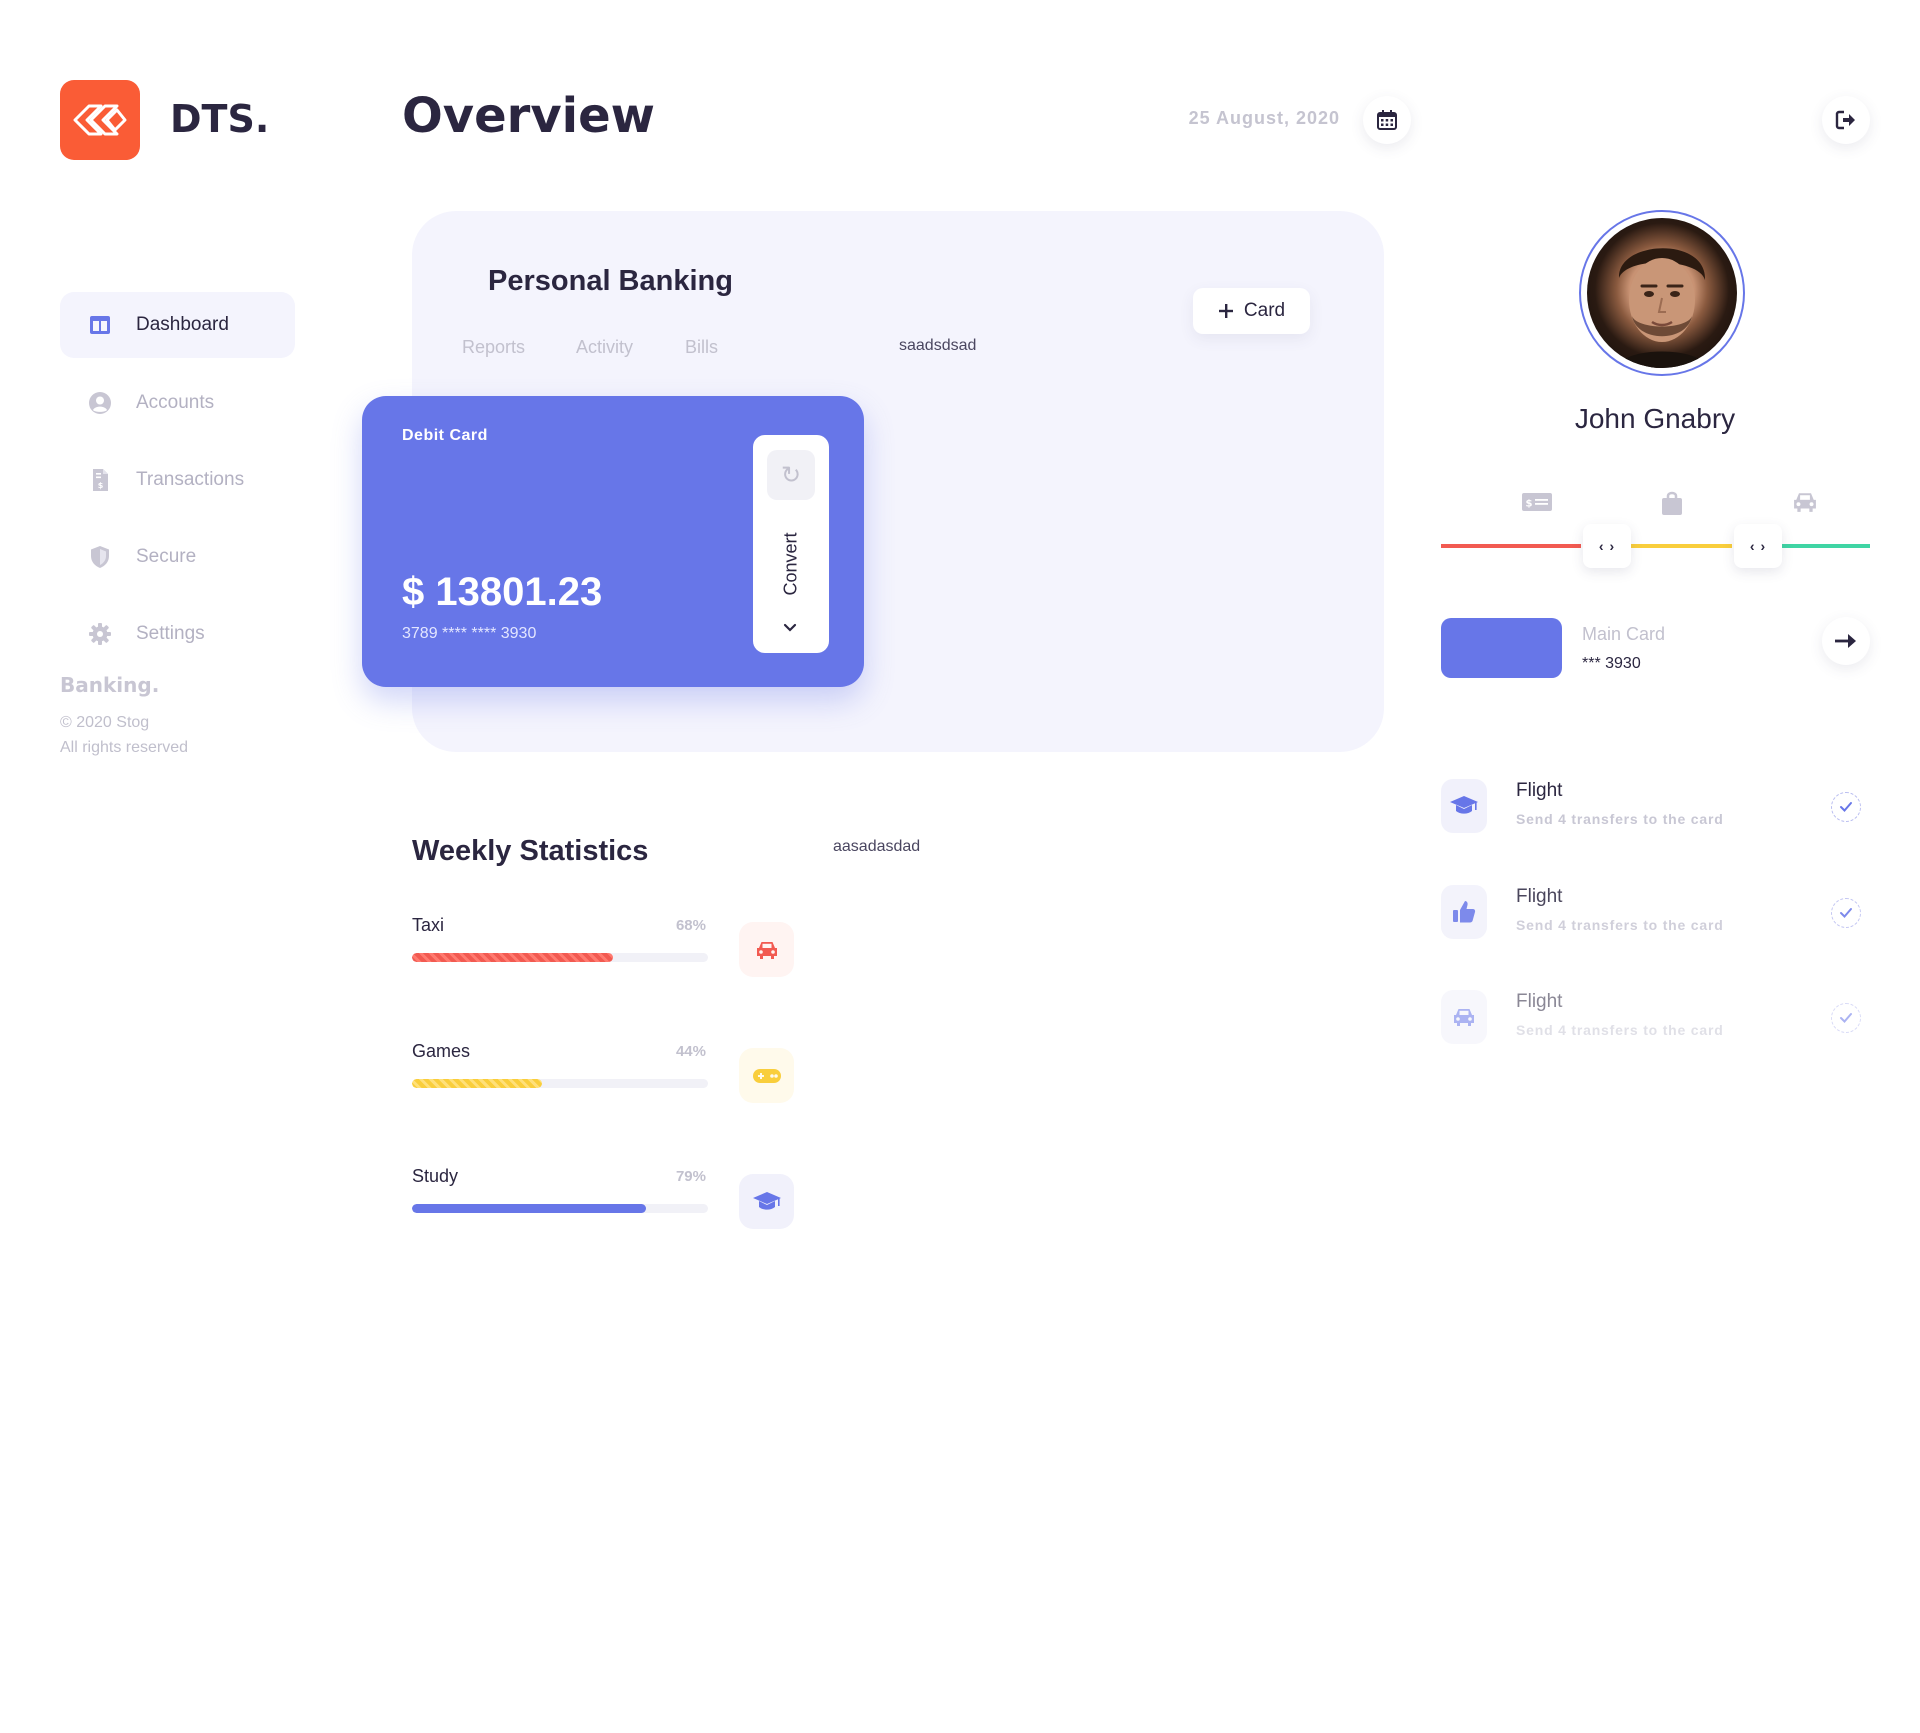 This screenshot has width=1920, height=1733. What do you see at coordinates (690, 1051) in the screenshot?
I see `stat-percent-games: 44%` at bounding box center [690, 1051].